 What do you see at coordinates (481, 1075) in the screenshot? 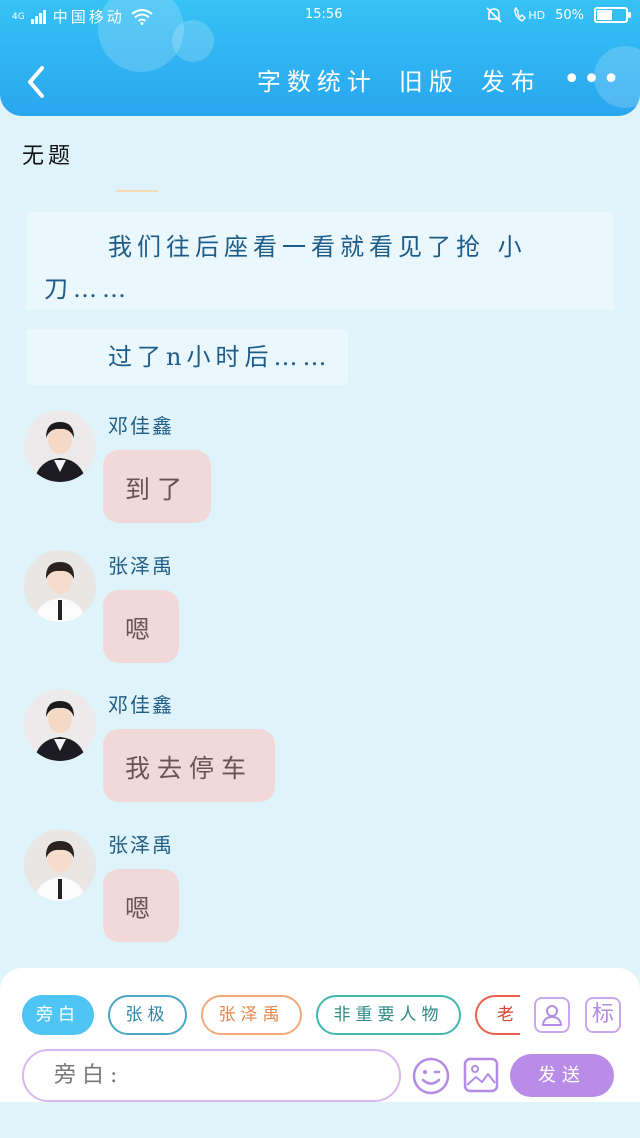
I see `image-insert-icon` at bounding box center [481, 1075].